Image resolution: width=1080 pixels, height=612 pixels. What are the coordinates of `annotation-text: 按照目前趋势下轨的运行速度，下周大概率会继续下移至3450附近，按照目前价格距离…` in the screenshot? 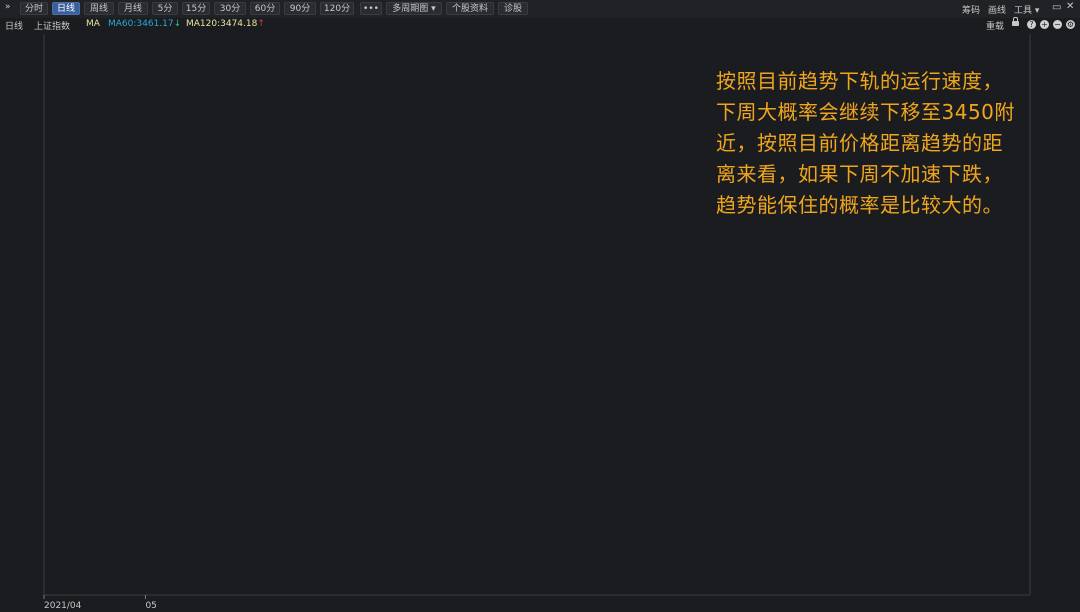 It's located at (865, 143).